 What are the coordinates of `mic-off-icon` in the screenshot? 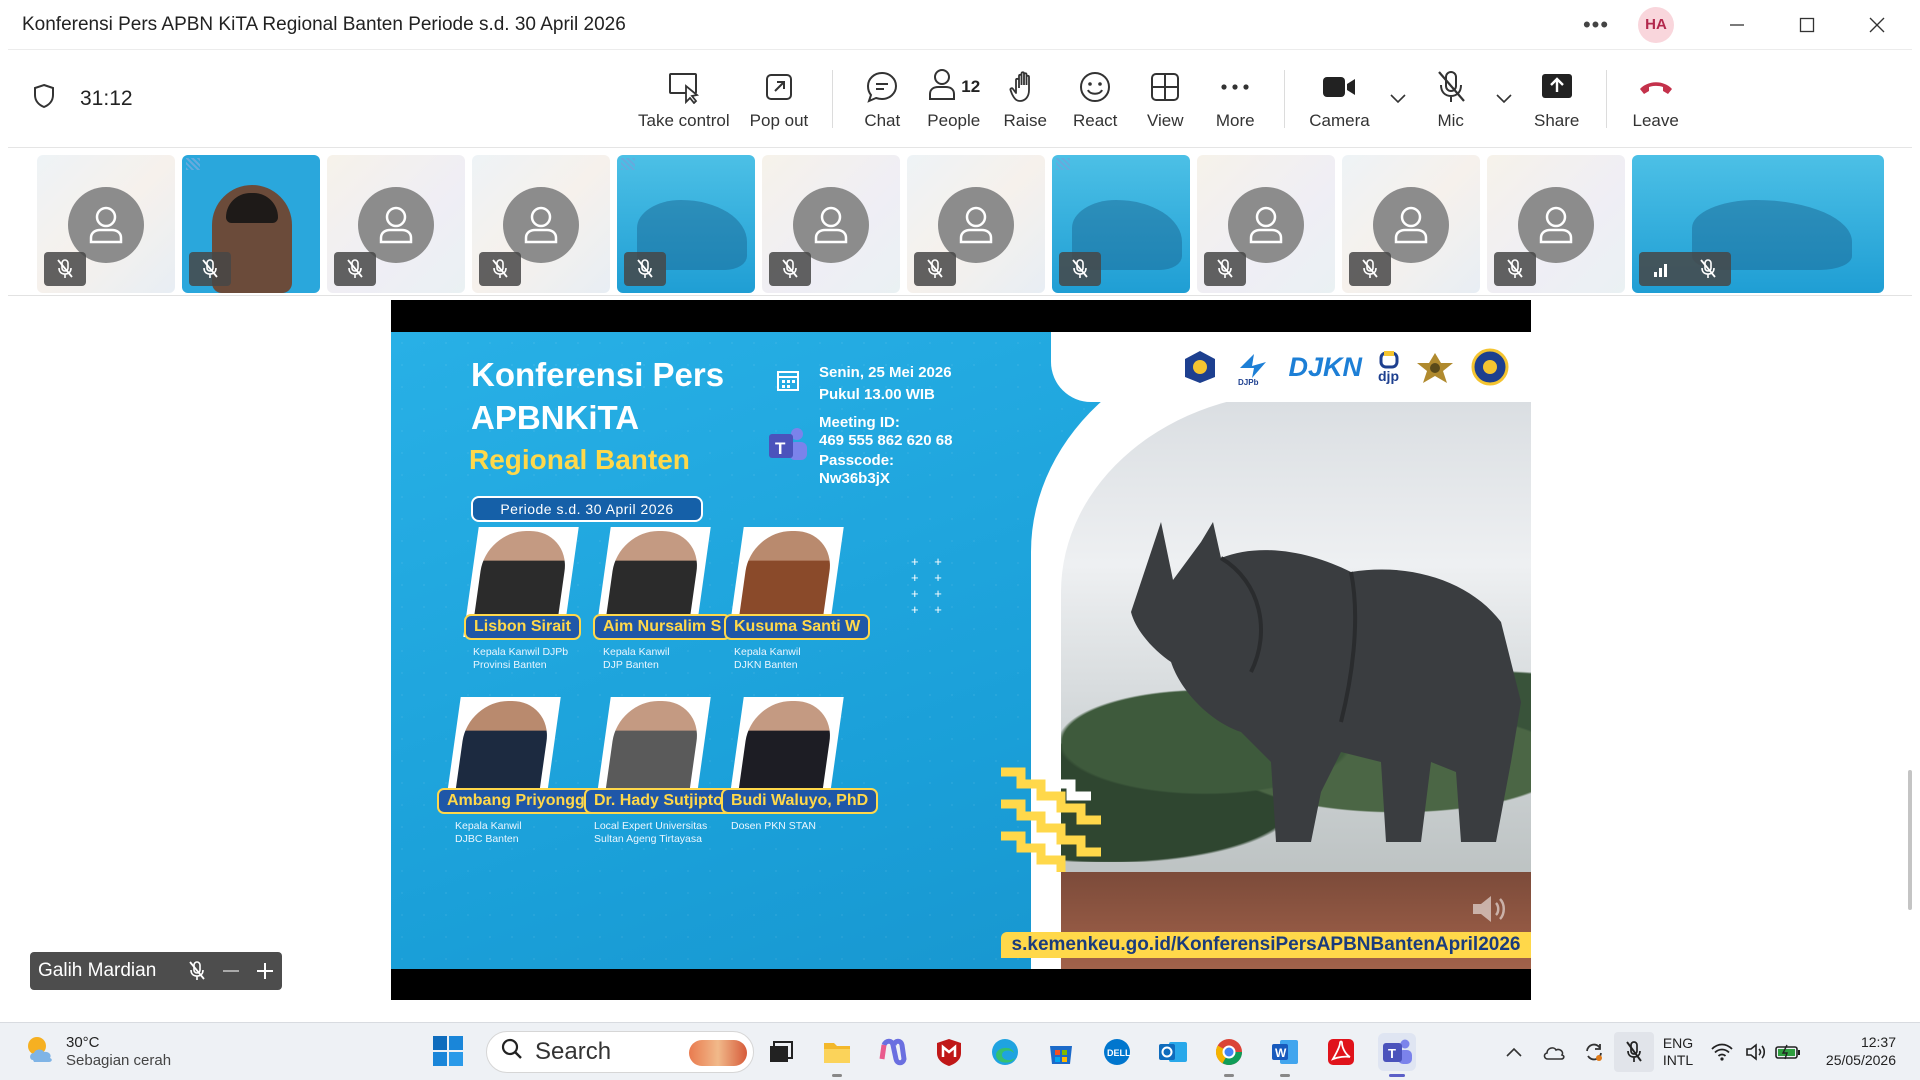 It's located at (1451, 87).